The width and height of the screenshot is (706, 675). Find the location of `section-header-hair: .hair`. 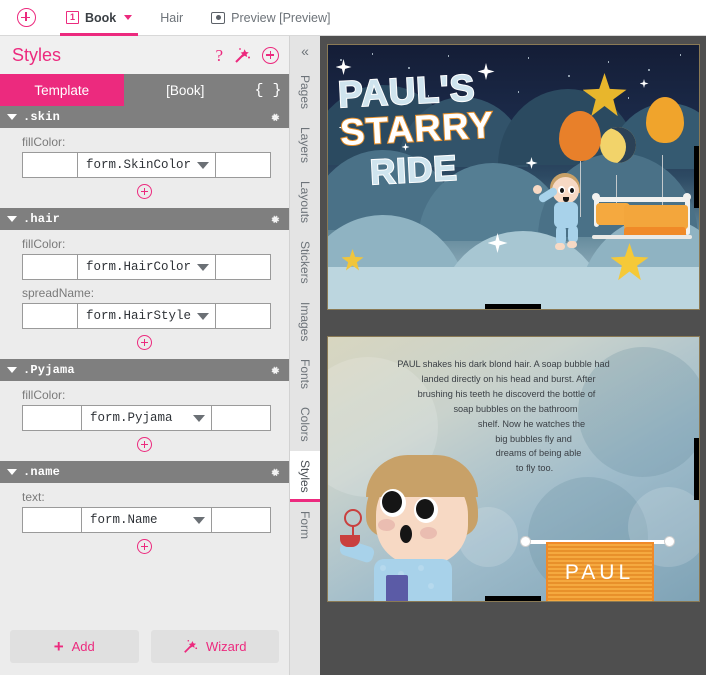

section-header-hair: .hair is located at coordinates (144, 219).